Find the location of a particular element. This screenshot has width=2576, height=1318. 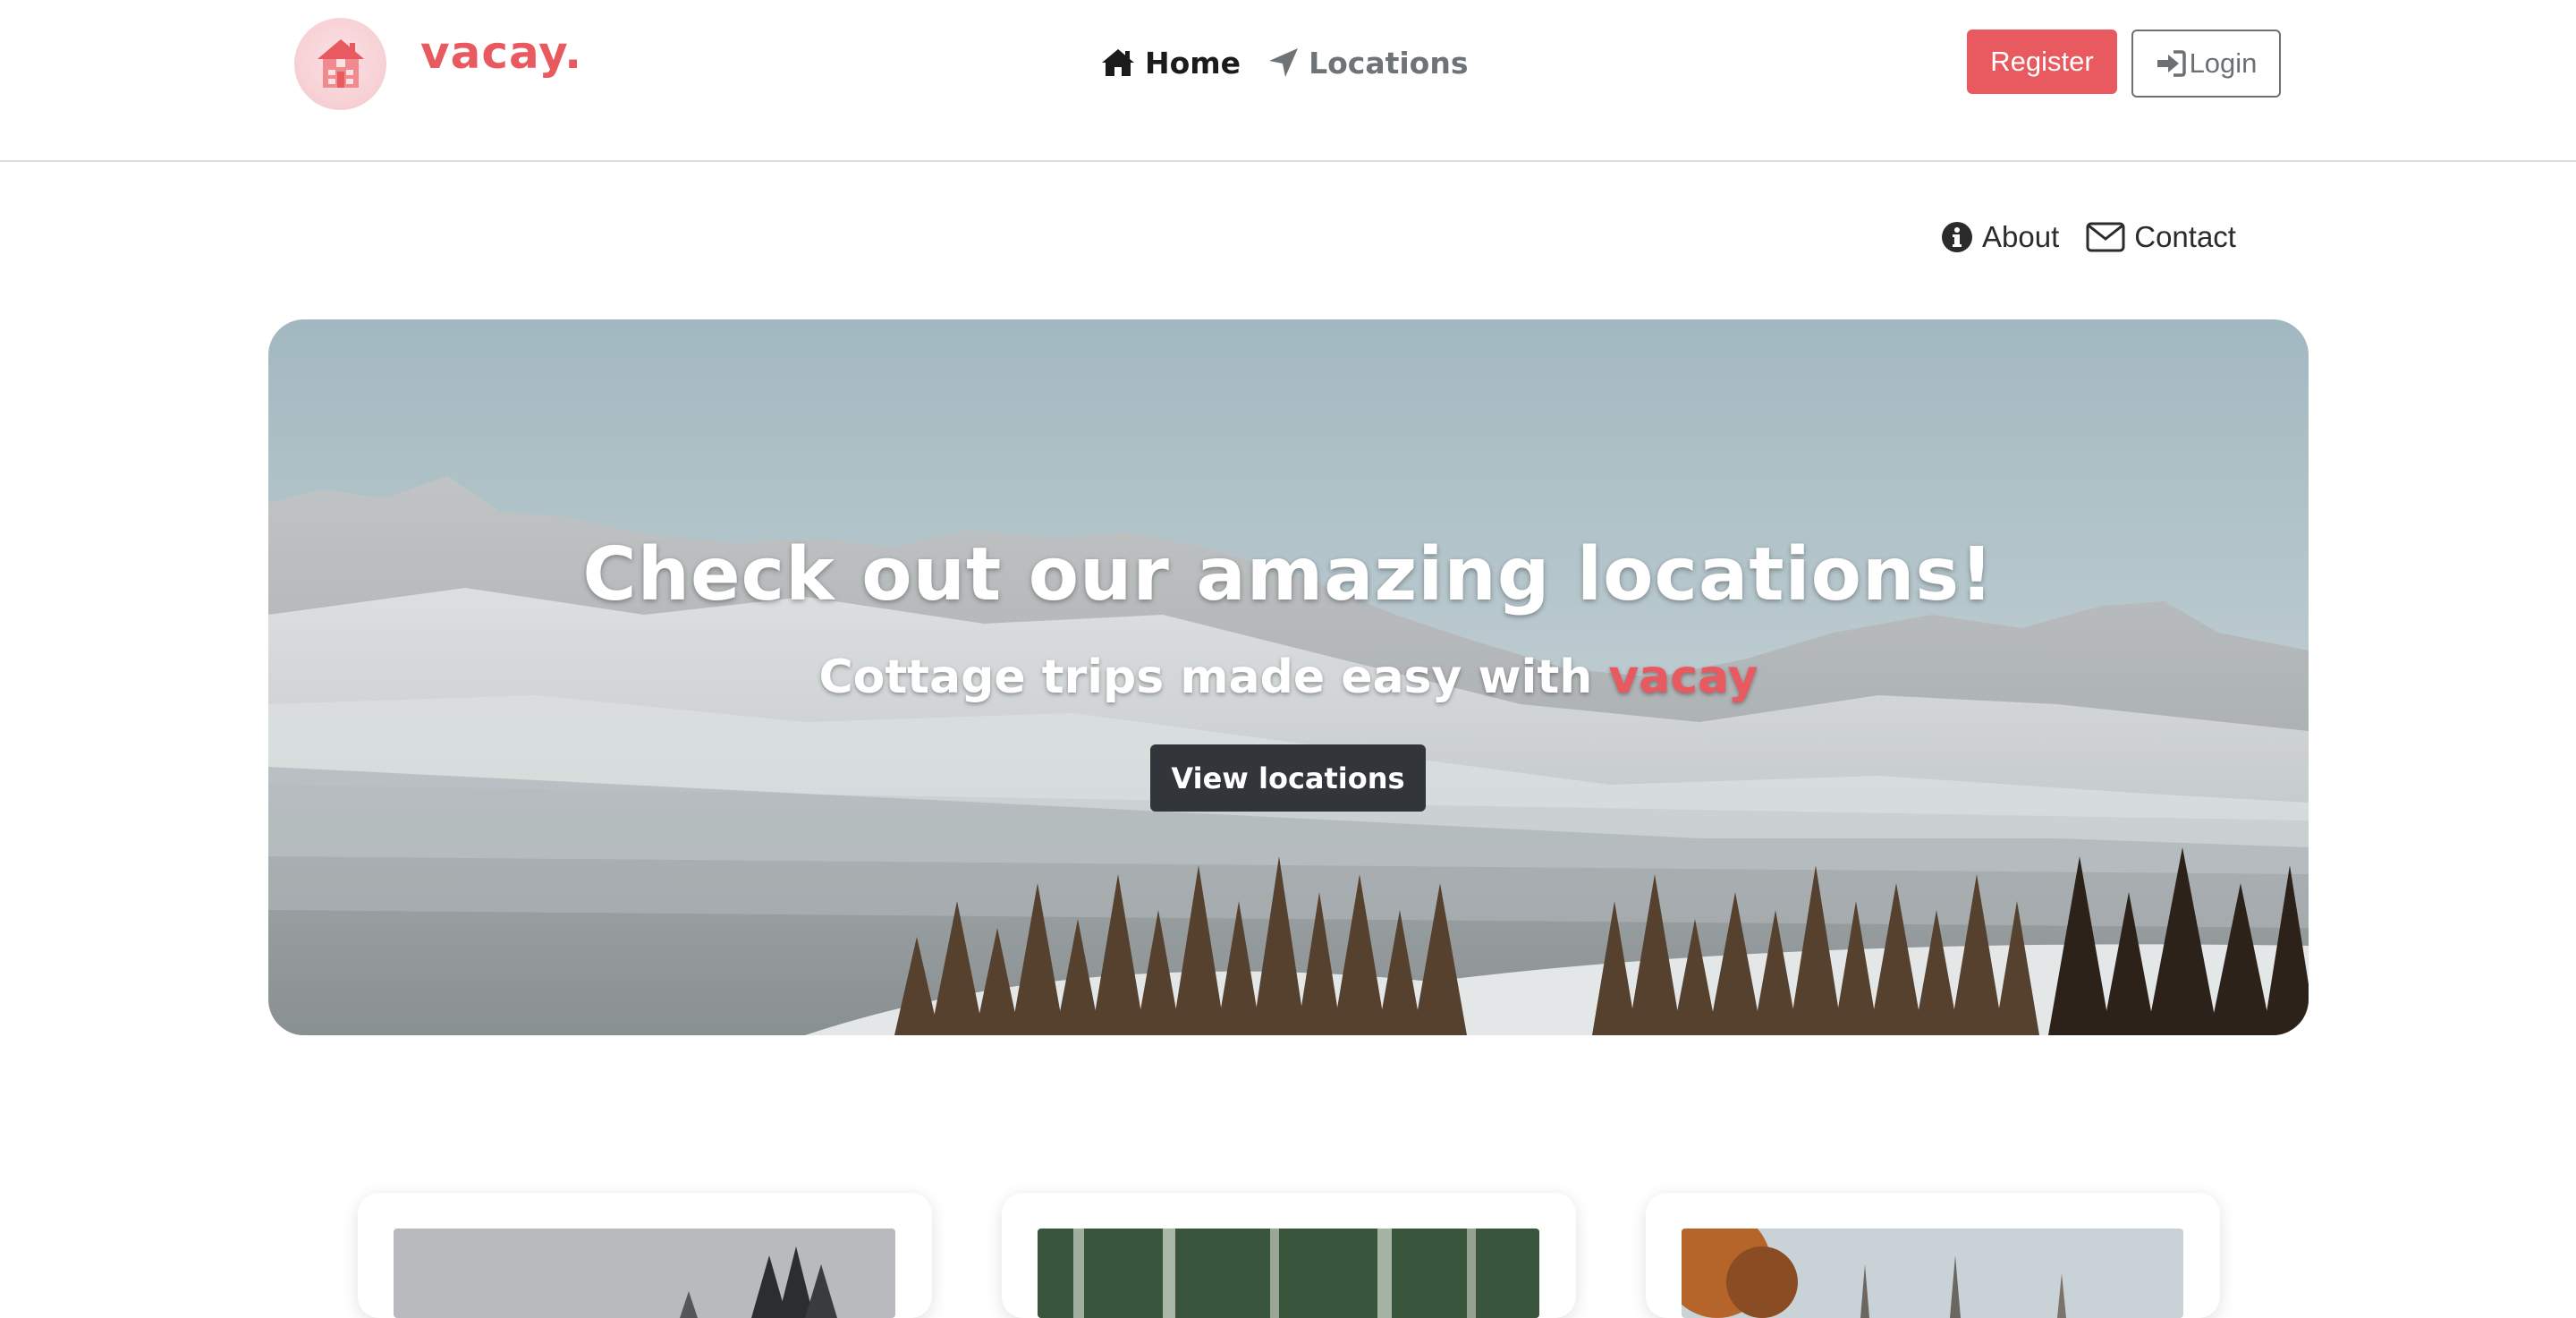

hero-subtitle-text: Cottage trips made easy with is located at coordinates (1213, 677).